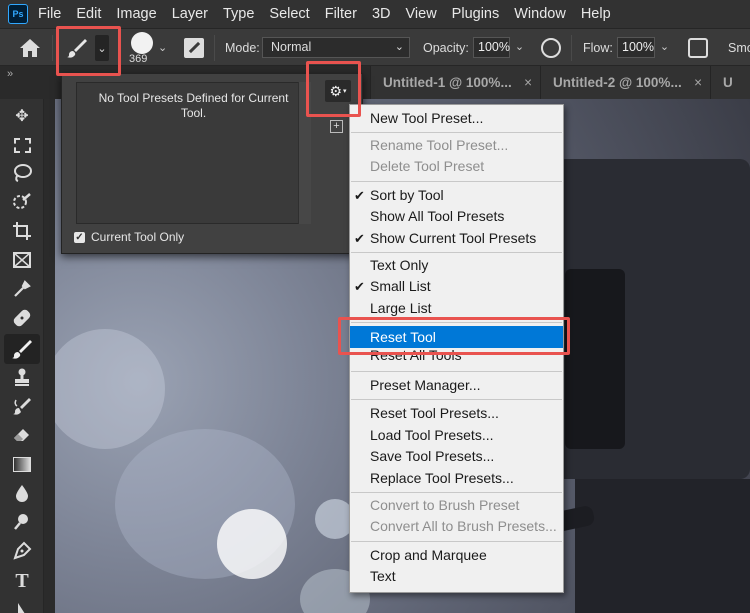 Image resolution: width=750 pixels, height=613 pixels. What do you see at coordinates (22, 377) in the screenshot?
I see `clone-stamp-tool-icon` at bounding box center [22, 377].